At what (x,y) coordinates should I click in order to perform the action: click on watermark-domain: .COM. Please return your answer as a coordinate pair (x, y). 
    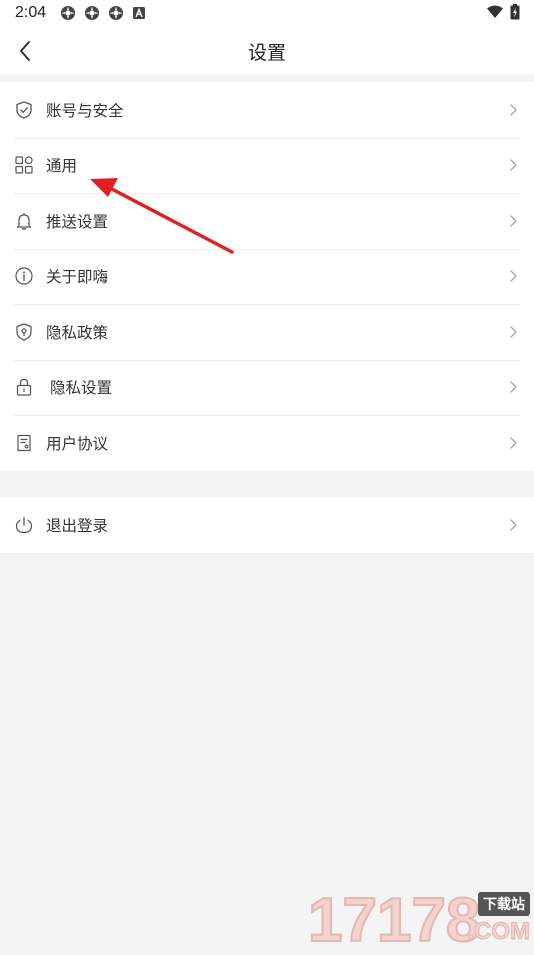
    Looking at the image, I should click on (499, 932).